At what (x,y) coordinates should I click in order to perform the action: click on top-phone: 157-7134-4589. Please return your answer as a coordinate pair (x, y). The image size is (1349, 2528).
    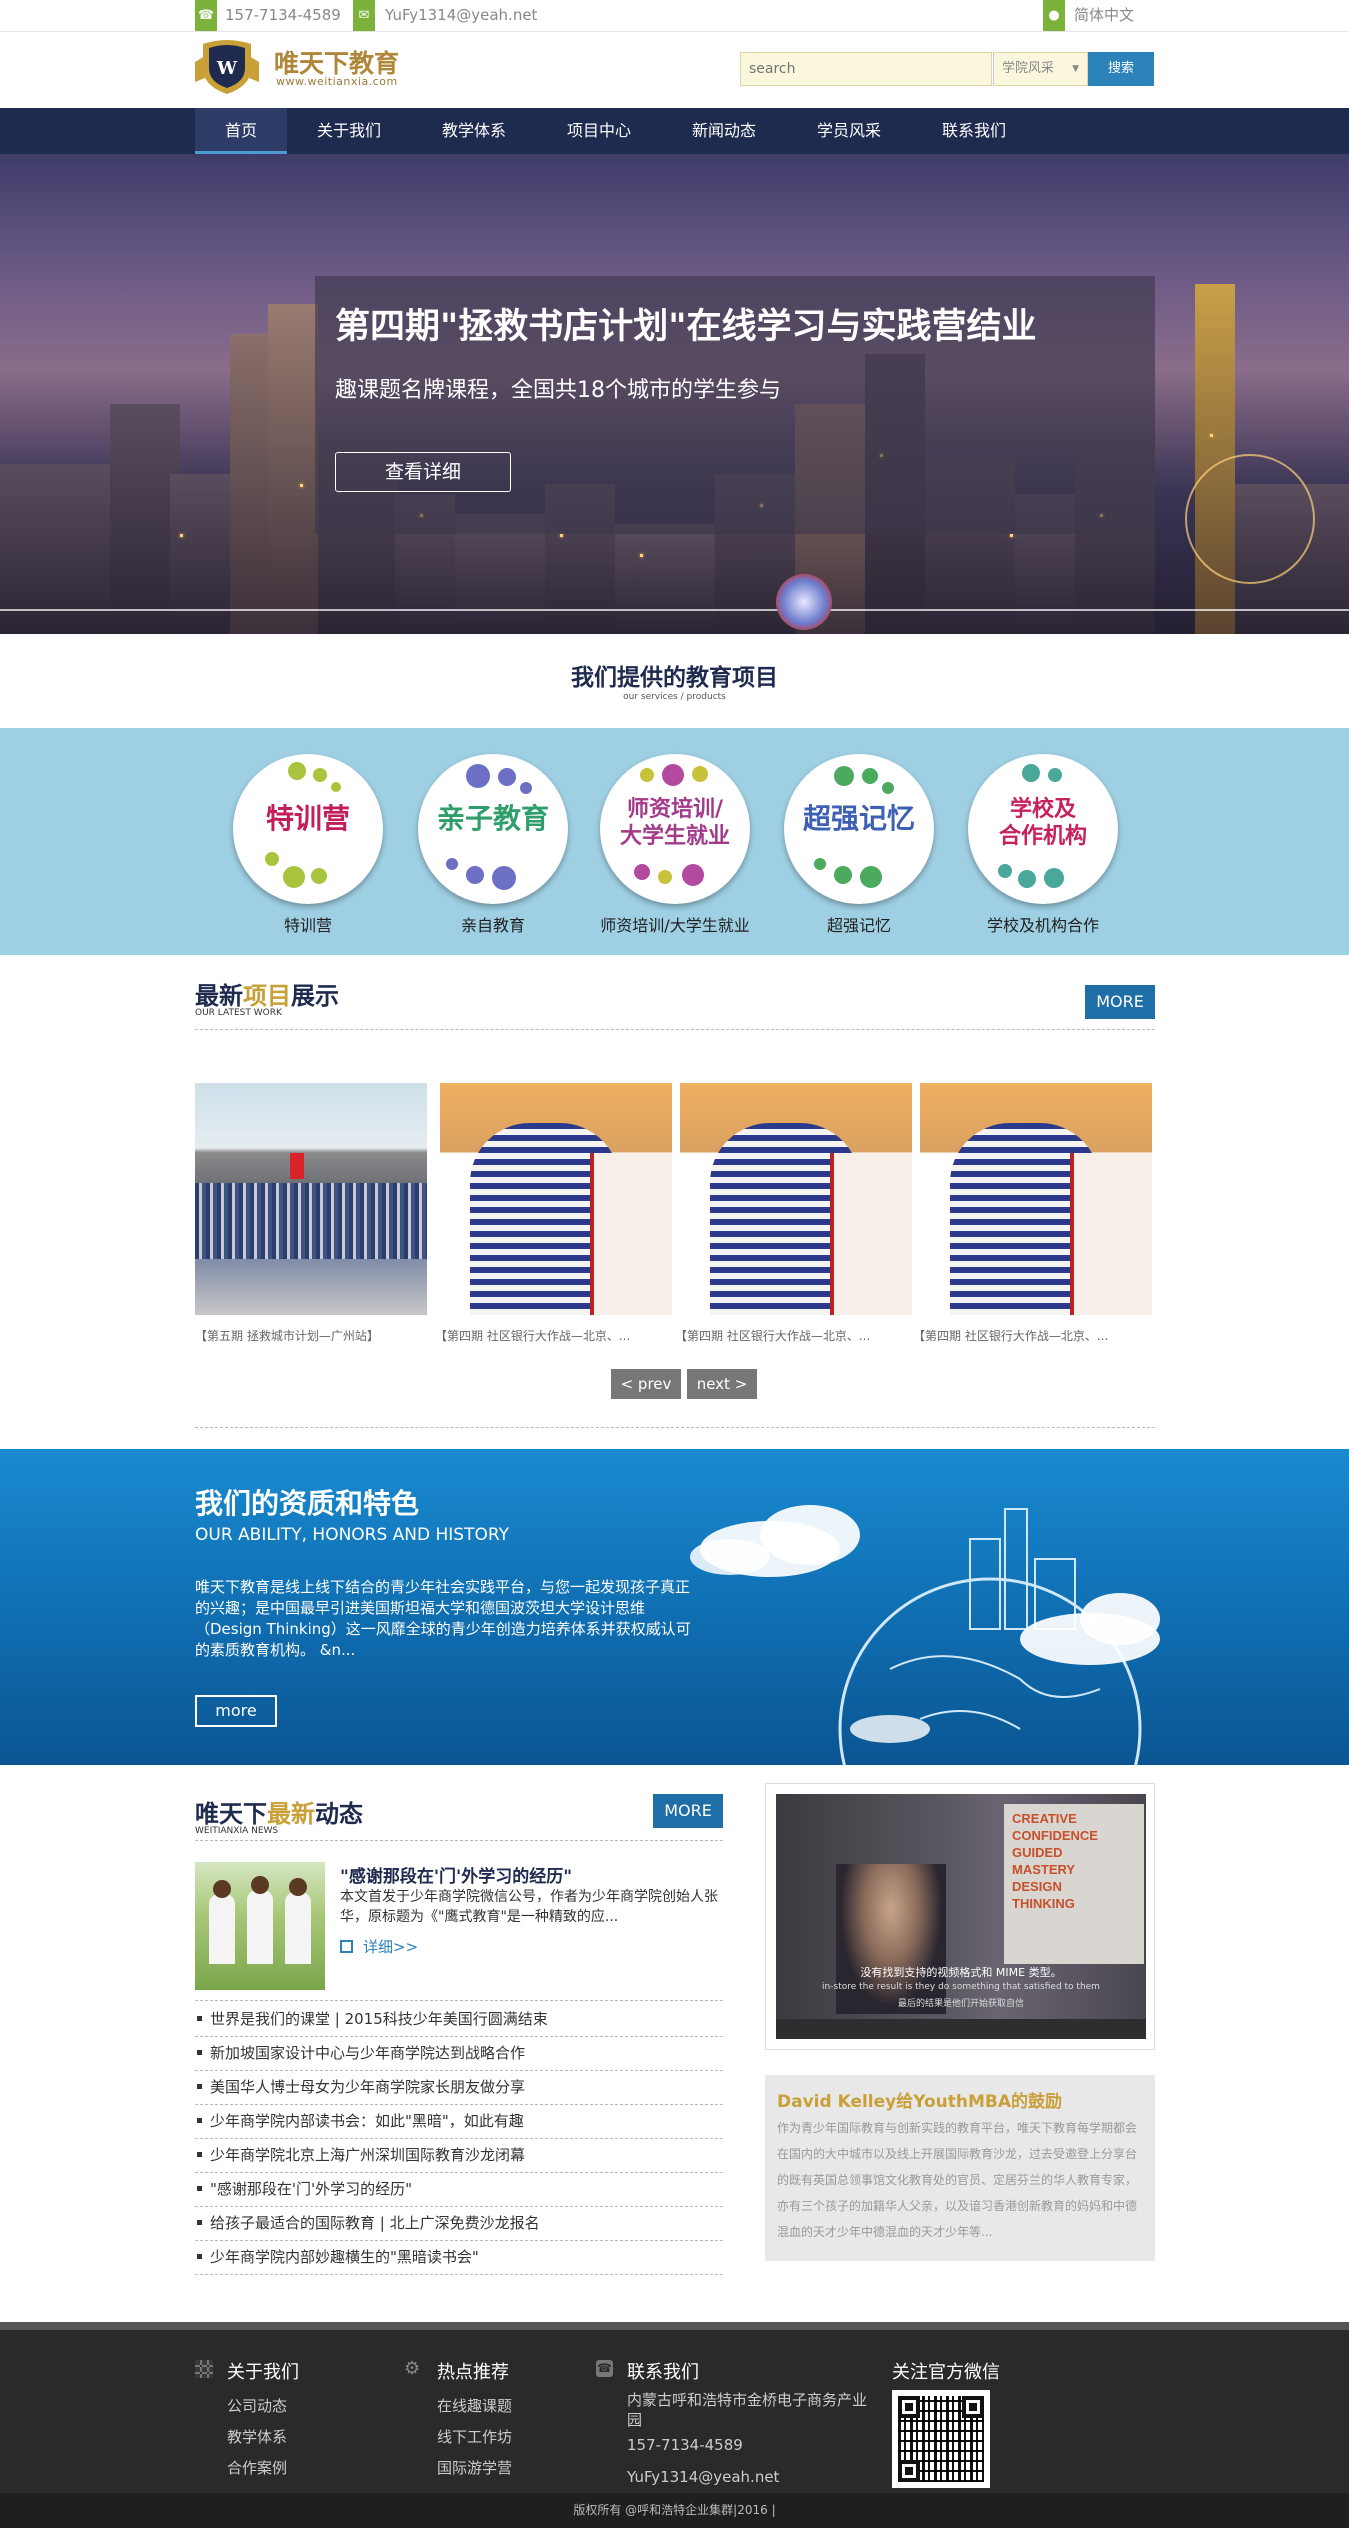
    Looking at the image, I should click on (283, 15).